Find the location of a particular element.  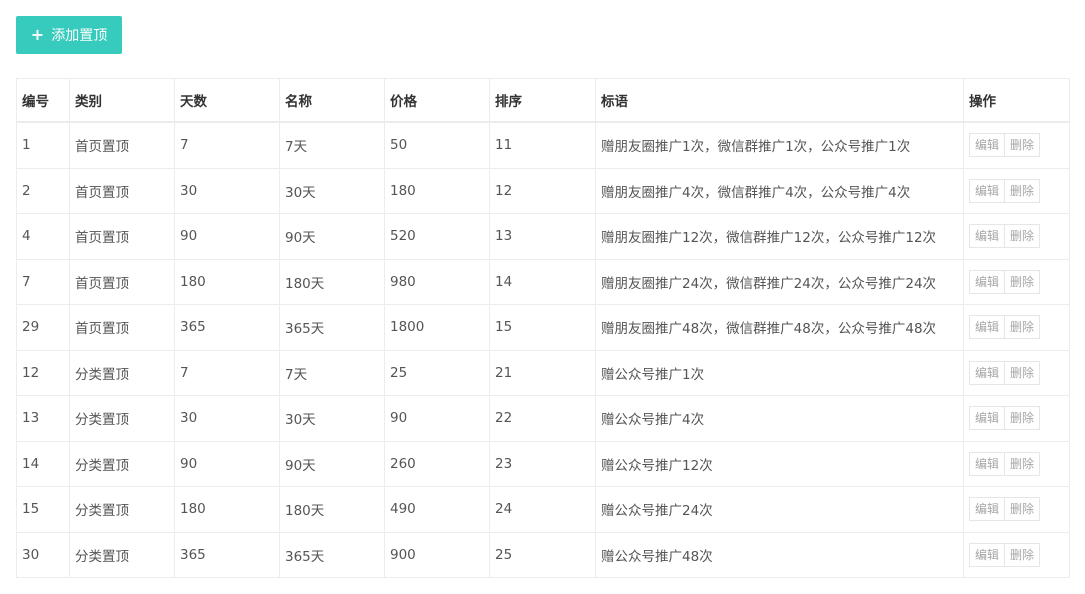

table-header-row: 编号 类别 天数 名称 价格 排序 标语 操作 is located at coordinates (543, 100).